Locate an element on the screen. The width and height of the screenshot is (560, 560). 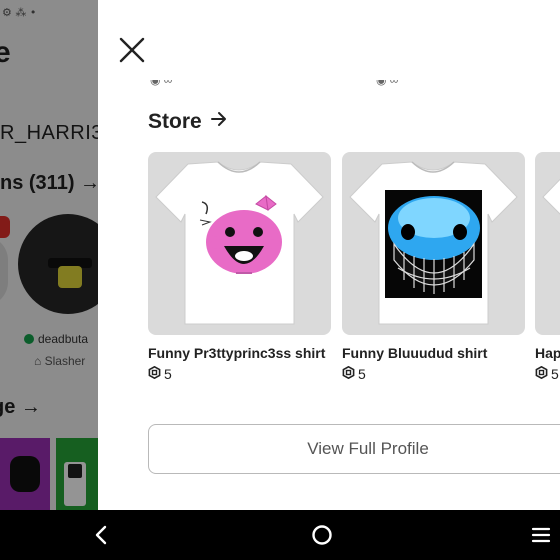
store-item: Funny Bluuudud shirt 5 is located at coordinates (433, 267).